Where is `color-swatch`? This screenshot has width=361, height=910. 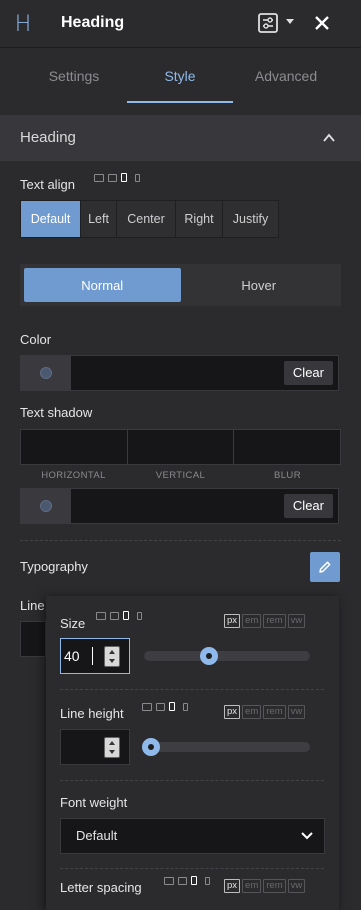
color-swatch is located at coordinates (46, 373).